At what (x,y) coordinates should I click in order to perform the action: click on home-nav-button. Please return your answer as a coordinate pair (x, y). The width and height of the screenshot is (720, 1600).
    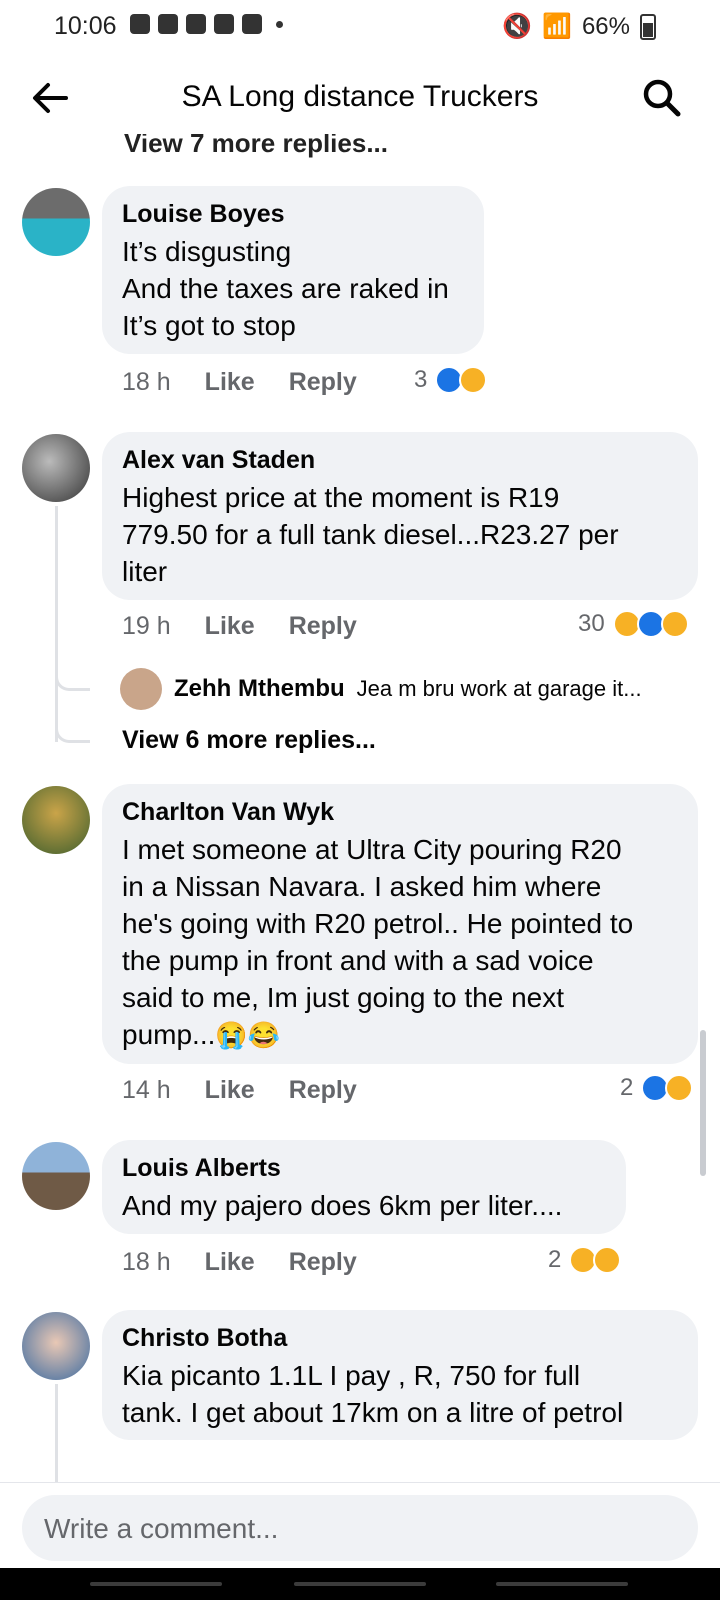
    Looking at the image, I should click on (360, 1584).